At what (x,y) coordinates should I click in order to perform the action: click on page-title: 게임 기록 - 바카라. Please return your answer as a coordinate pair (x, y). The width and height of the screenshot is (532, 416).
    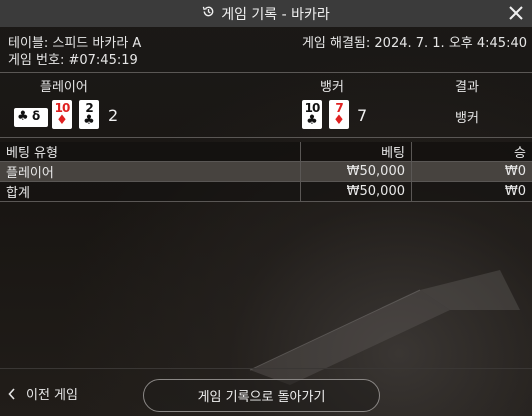
    Looking at the image, I should click on (275, 14).